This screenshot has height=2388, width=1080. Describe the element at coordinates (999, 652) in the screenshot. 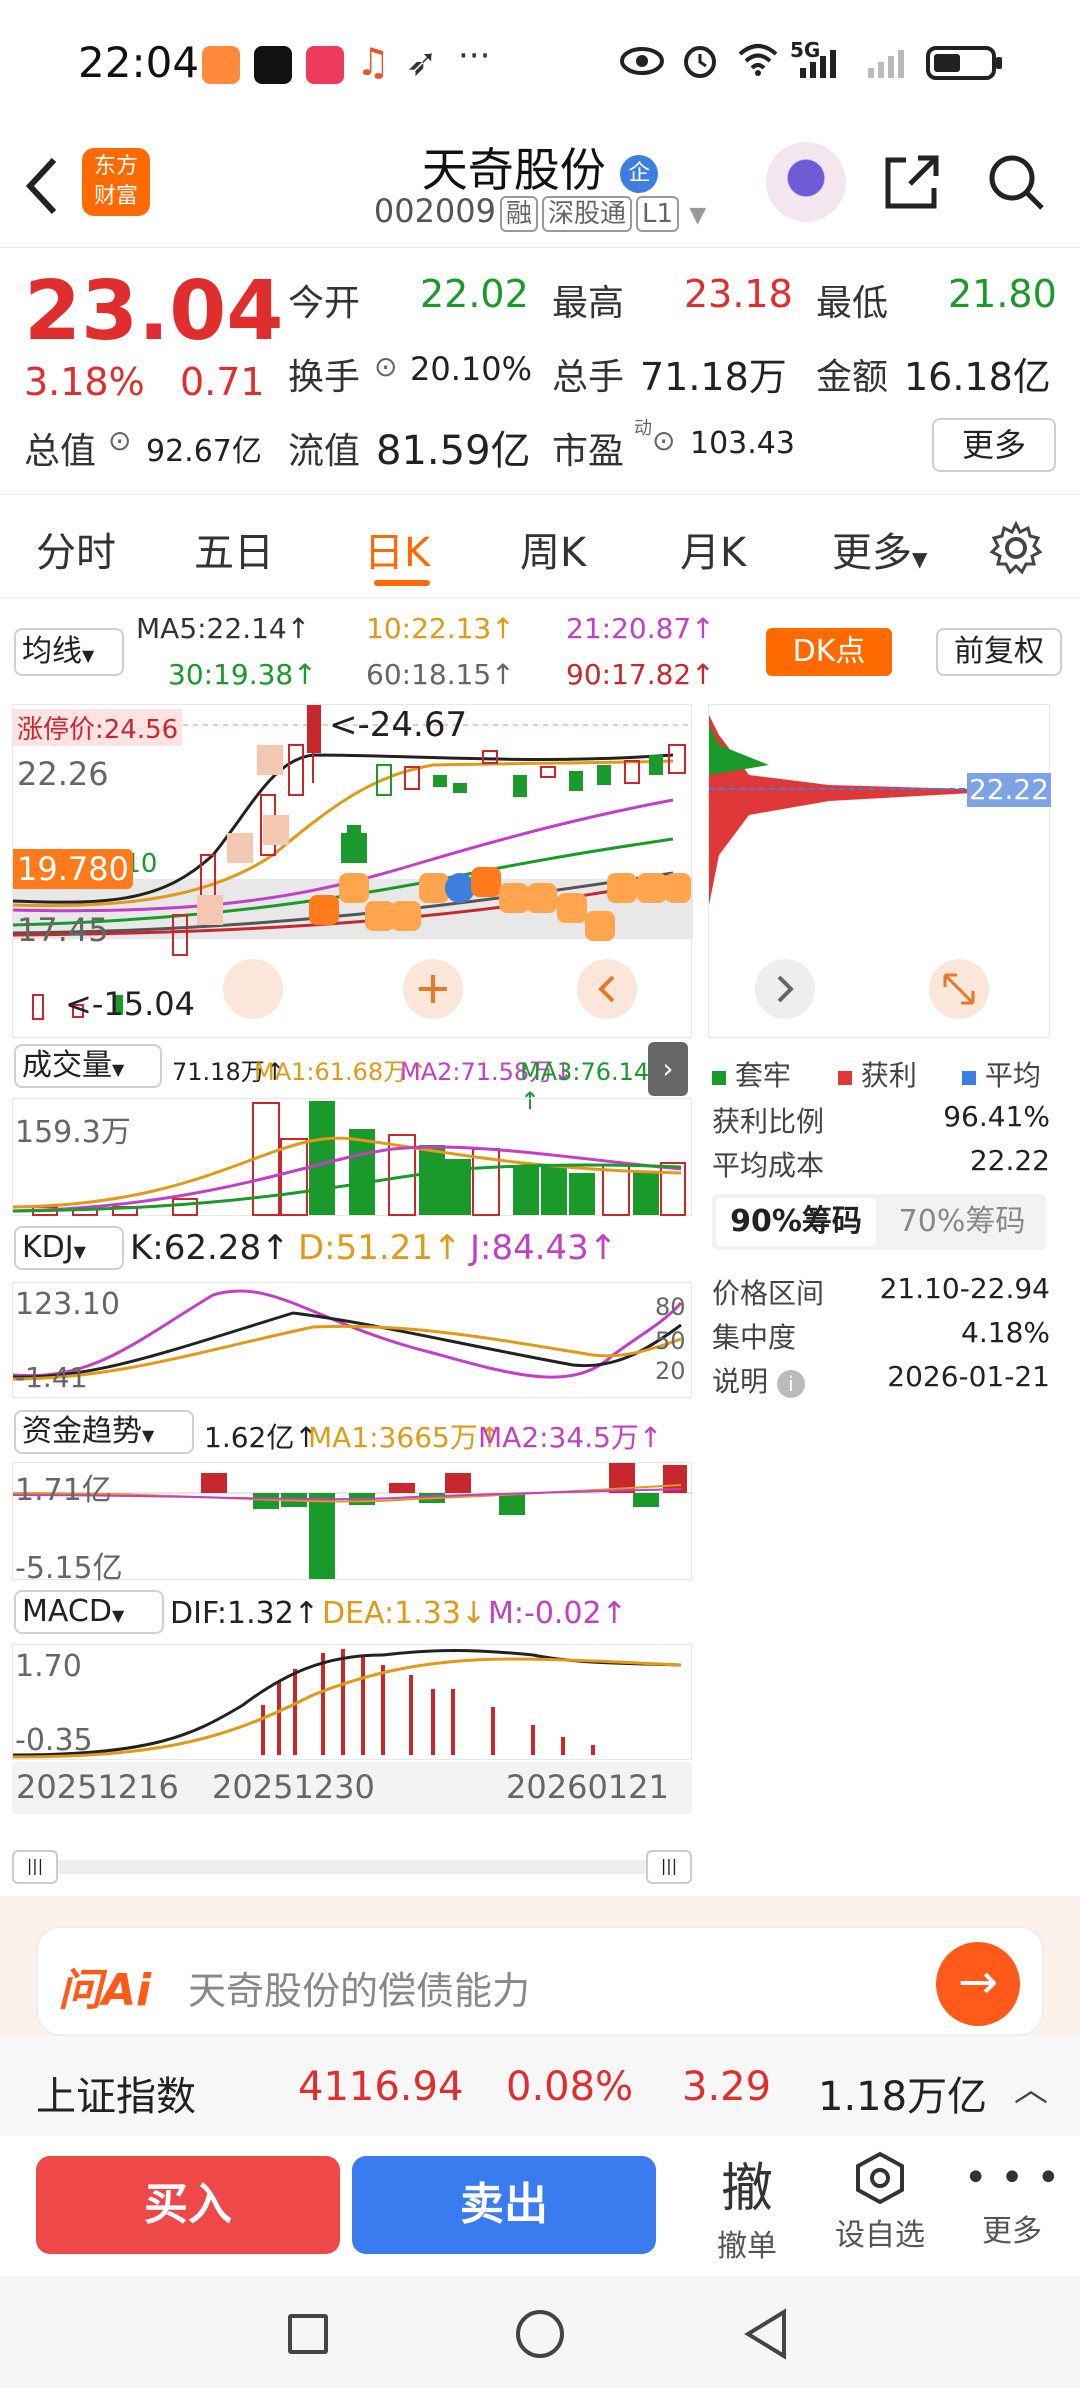

I see `price-adjust-button: 前复权` at that location.